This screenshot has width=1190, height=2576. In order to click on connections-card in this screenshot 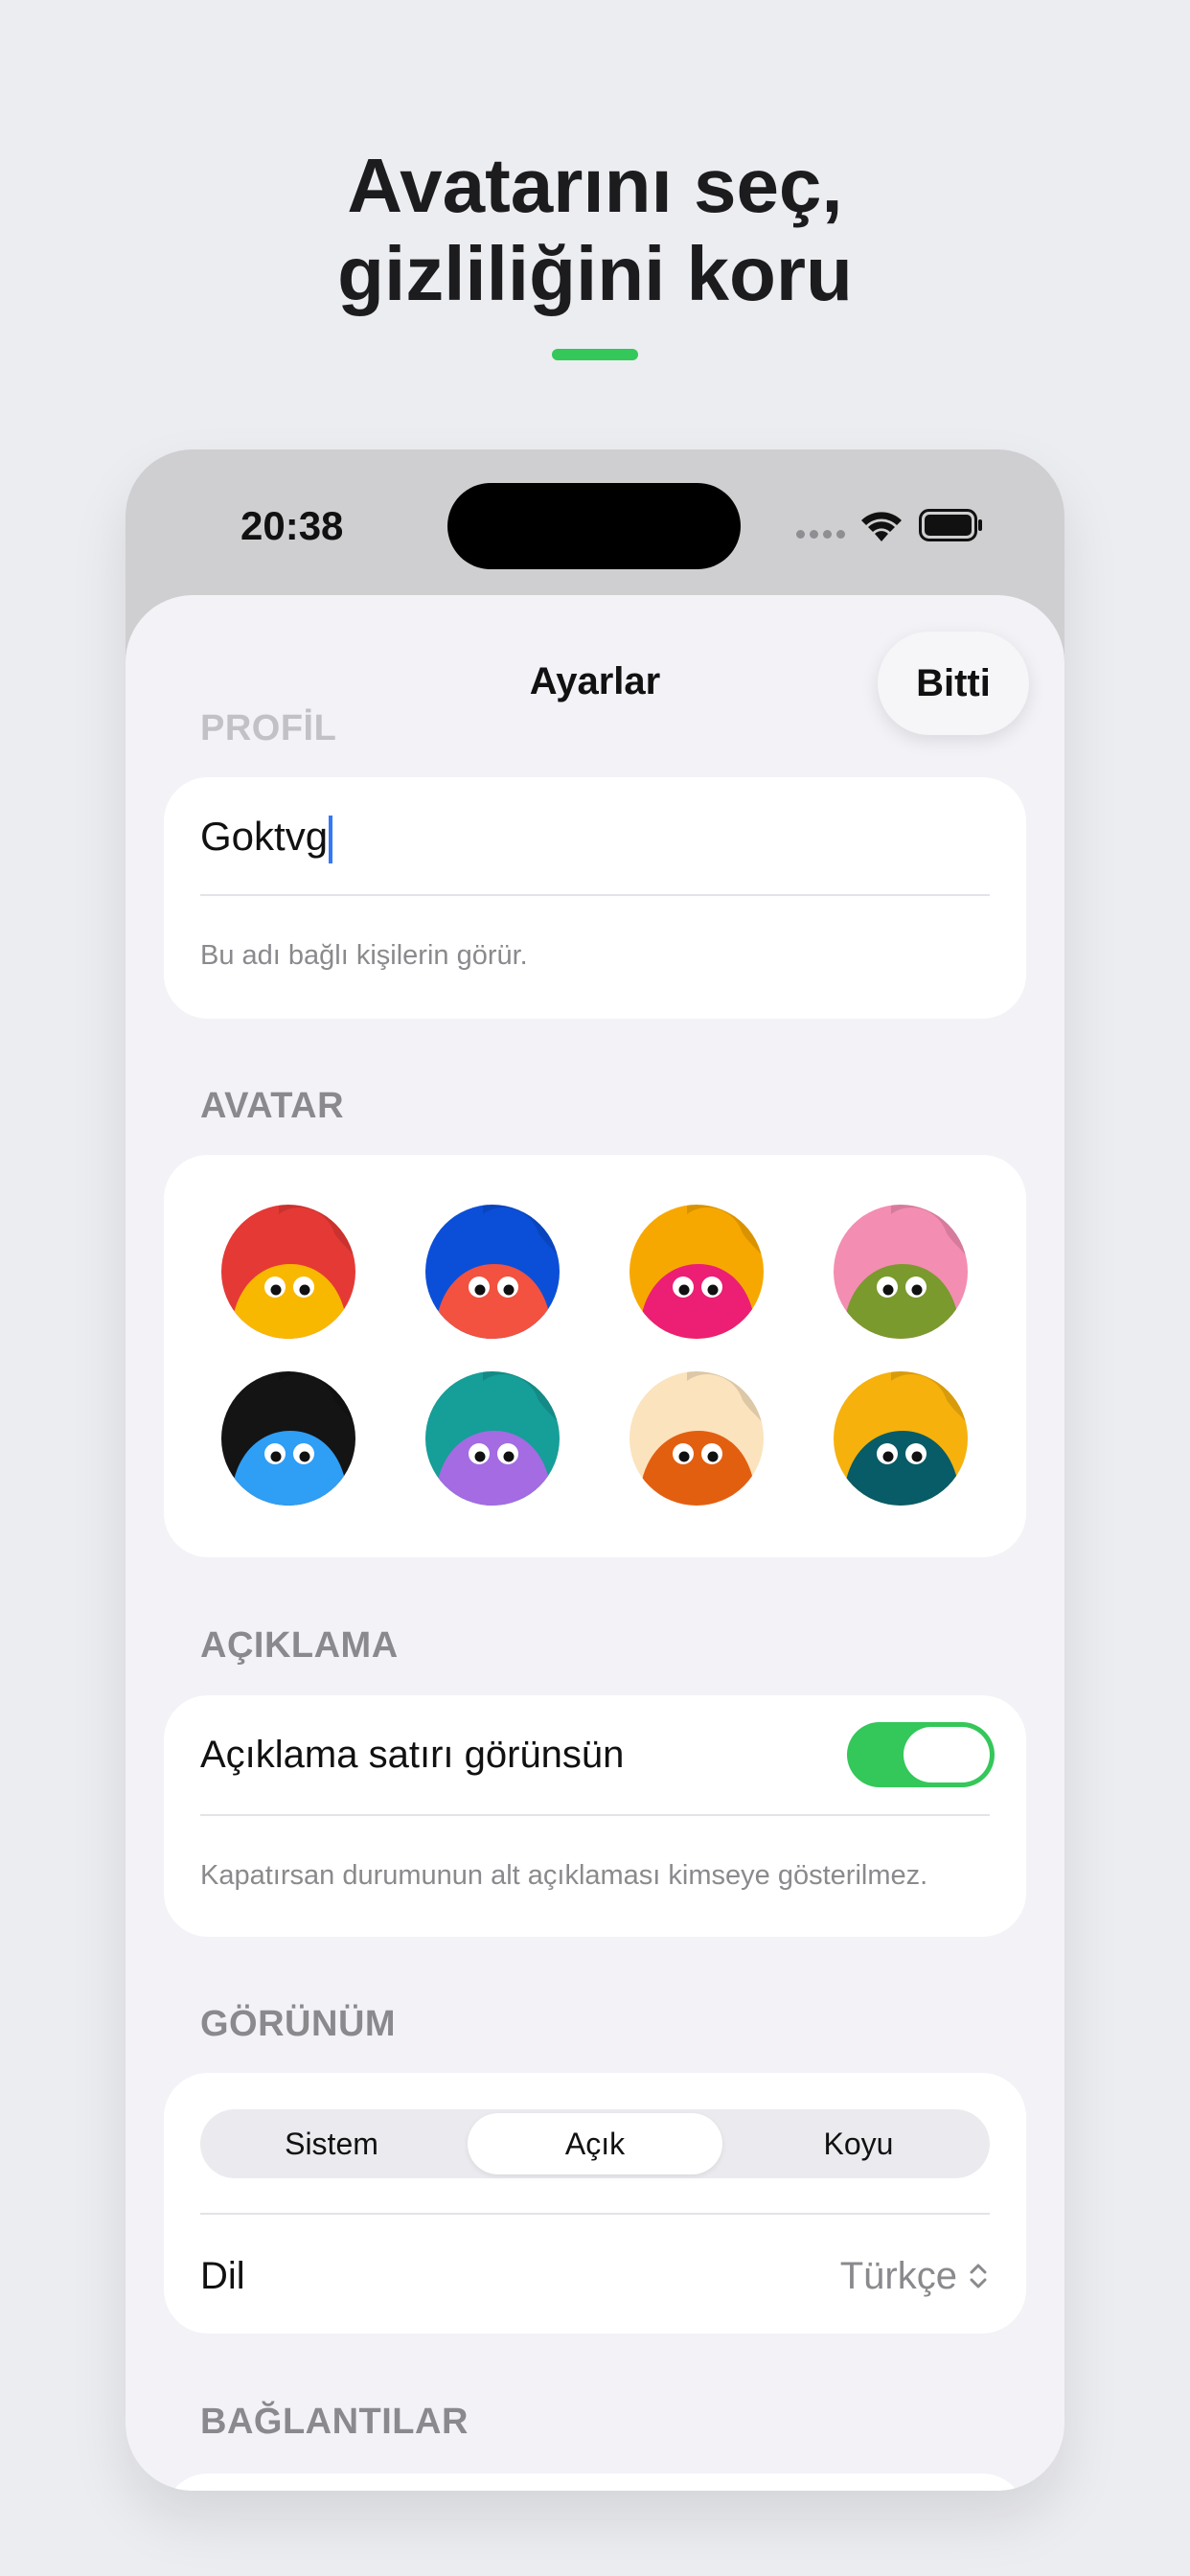, I will do `click(595, 2482)`.